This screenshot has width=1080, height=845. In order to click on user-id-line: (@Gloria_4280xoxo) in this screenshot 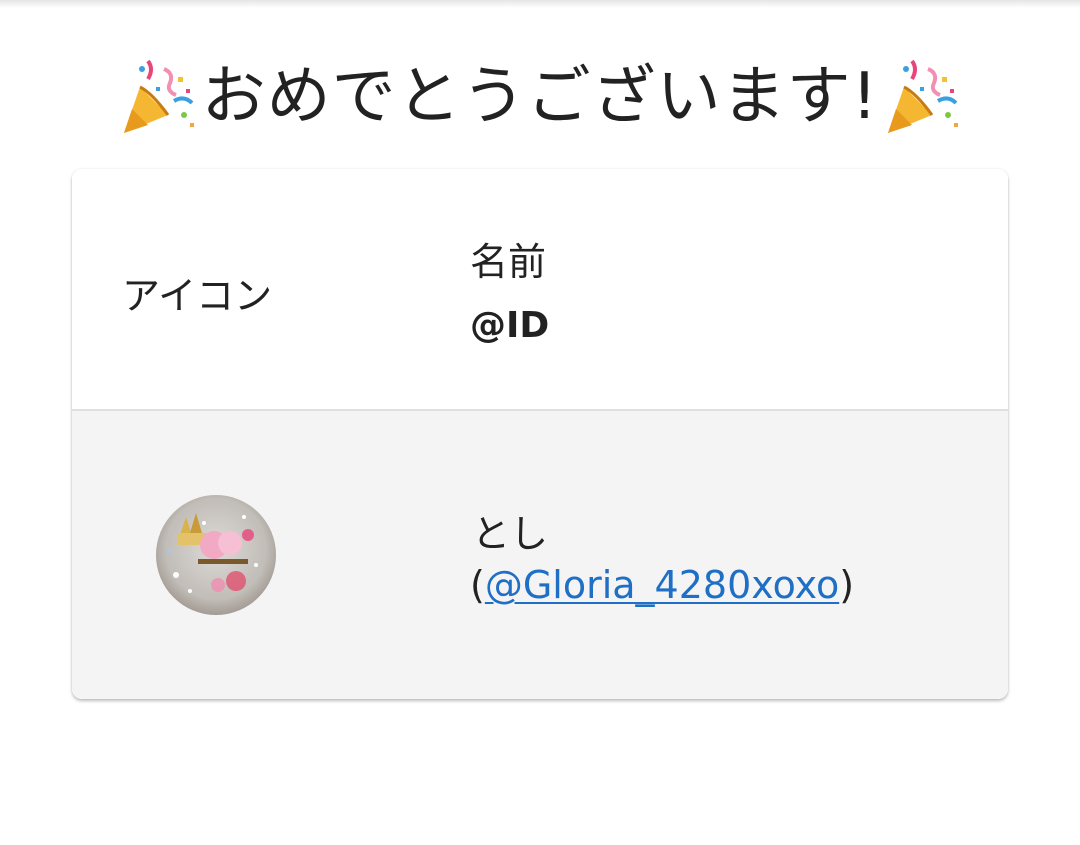, I will do `click(662, 585)`.